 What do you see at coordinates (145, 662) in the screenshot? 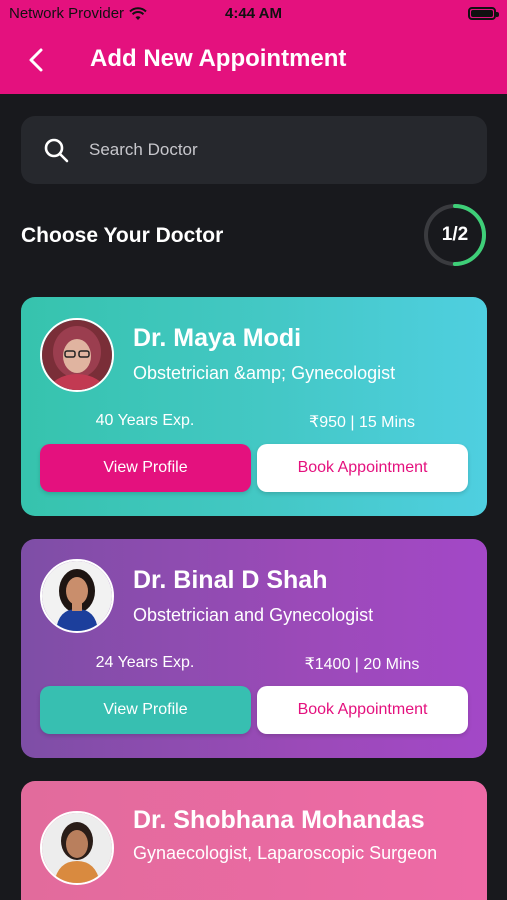
I see `doctor-experience: 24 Years Exp.` at bounding box center [145, 662].